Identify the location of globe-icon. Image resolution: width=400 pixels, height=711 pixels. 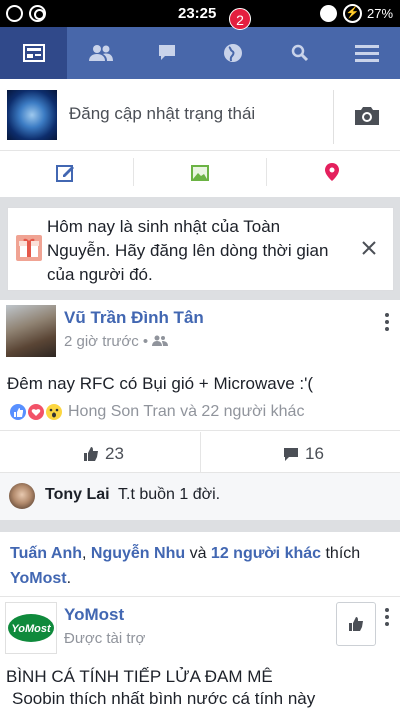
(233, 53).